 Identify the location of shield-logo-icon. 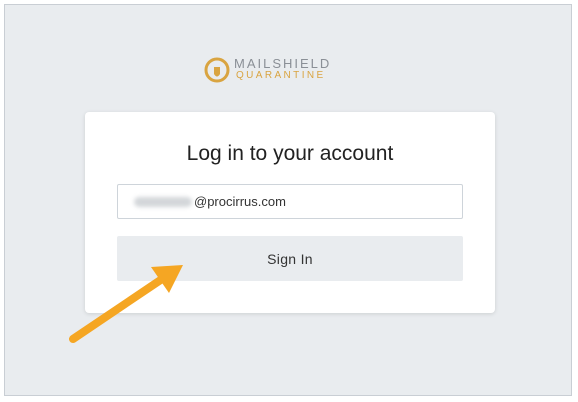
(217, 70).